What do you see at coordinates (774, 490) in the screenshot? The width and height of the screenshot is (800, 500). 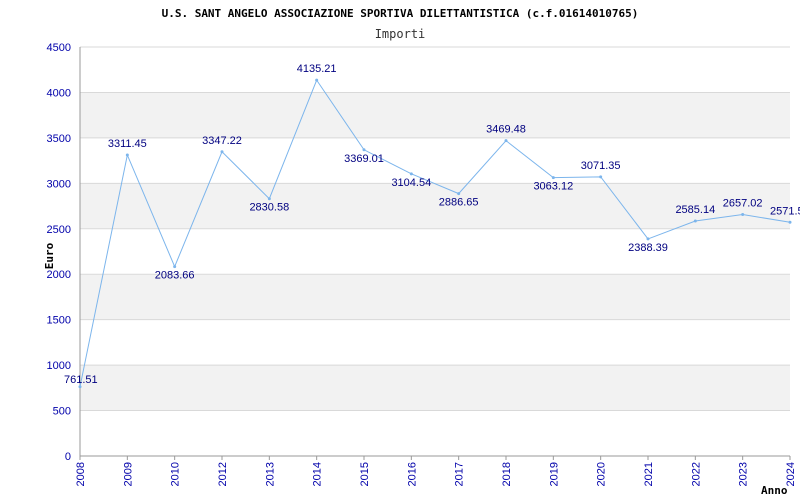 I see `x-axis-label: Anno` at bounding box center [774, 490].